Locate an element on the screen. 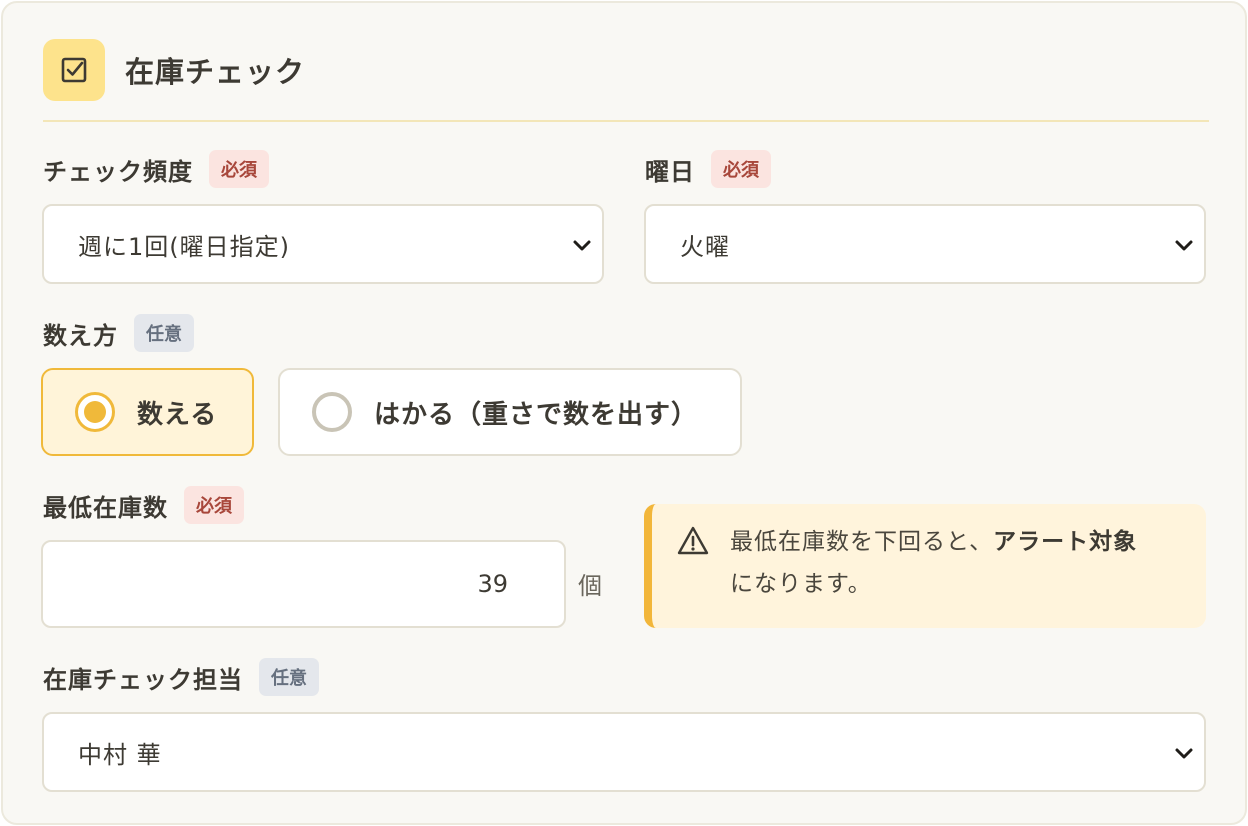  assignee-label: 在庫チェック担当 is located at coordinates (143, 679).